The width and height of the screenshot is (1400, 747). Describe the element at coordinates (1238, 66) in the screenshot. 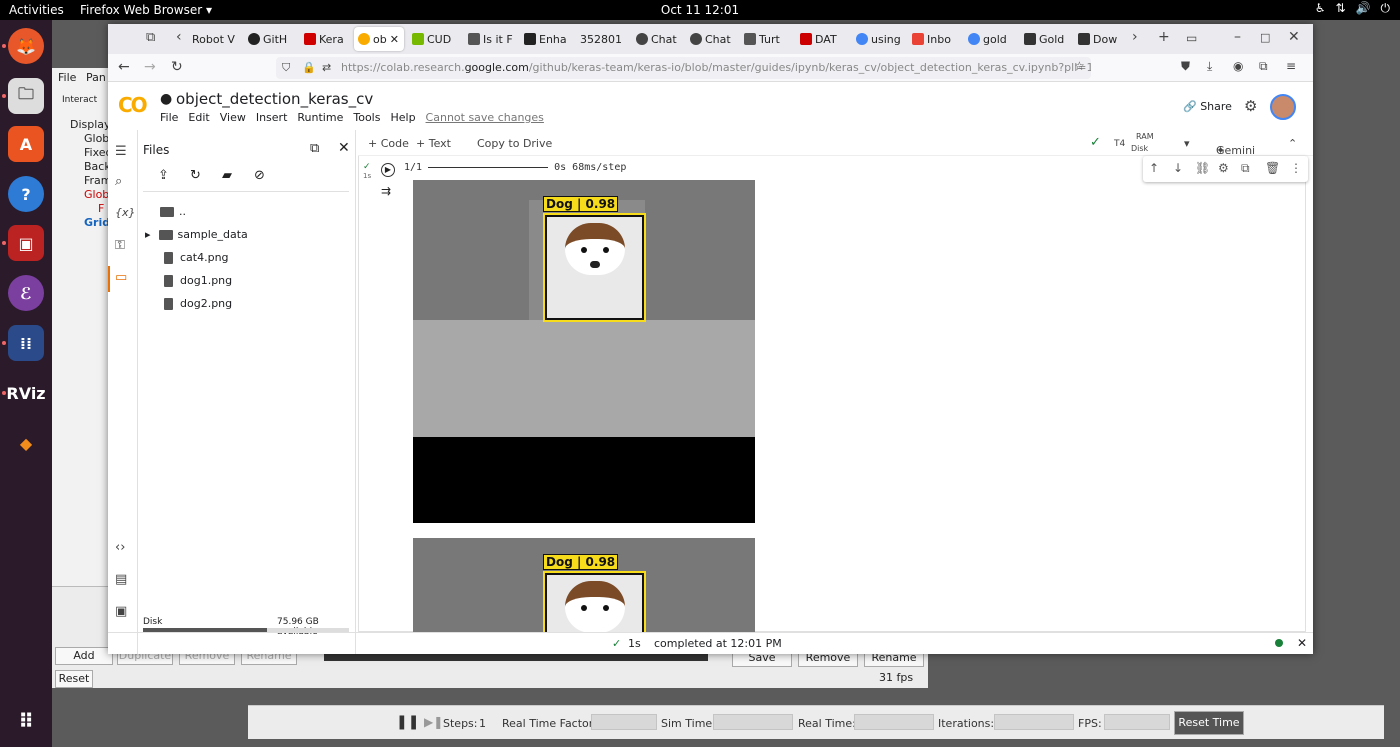

I see `account-icon: ◉` at that location.